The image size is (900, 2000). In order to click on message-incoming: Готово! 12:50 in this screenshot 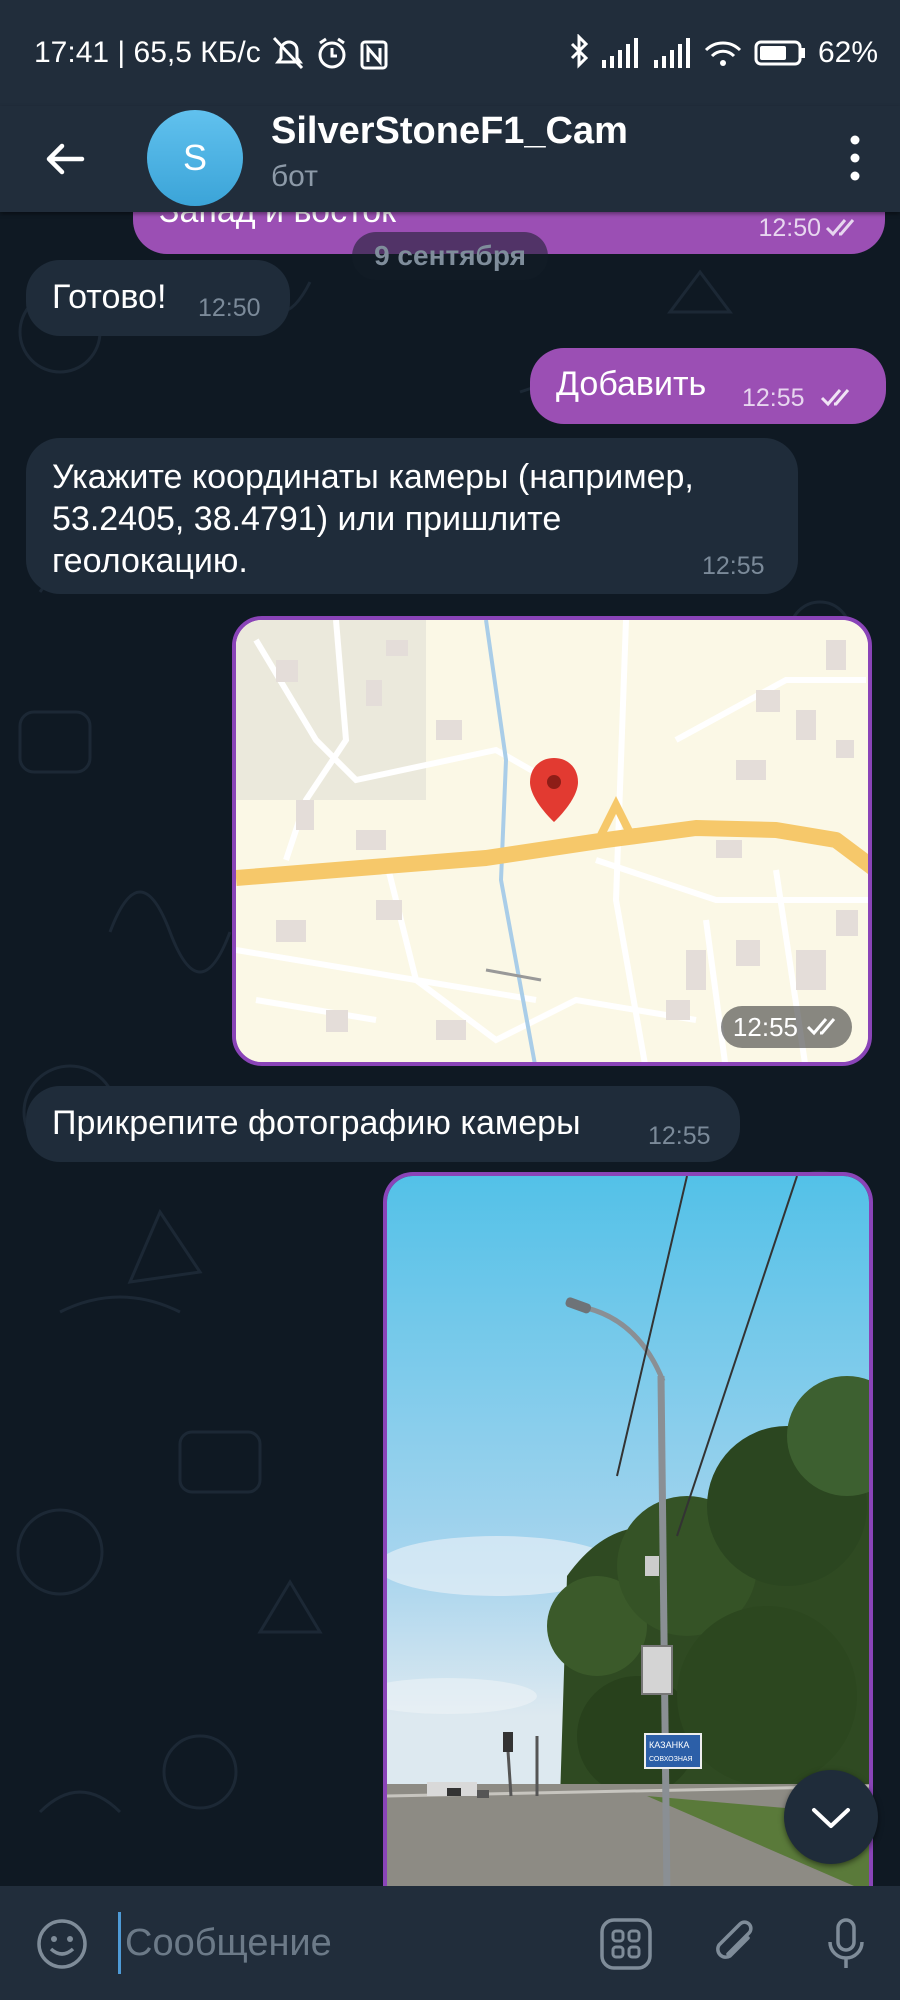, I will do `click(158, 298)`.